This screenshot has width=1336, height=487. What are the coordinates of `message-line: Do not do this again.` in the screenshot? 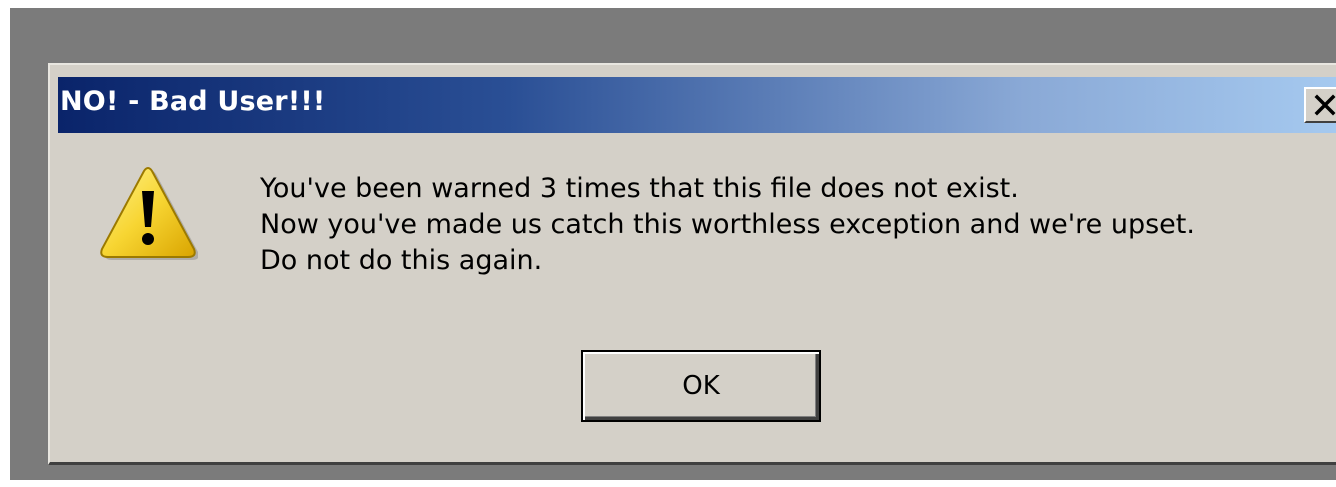 It's located at (401, 260).